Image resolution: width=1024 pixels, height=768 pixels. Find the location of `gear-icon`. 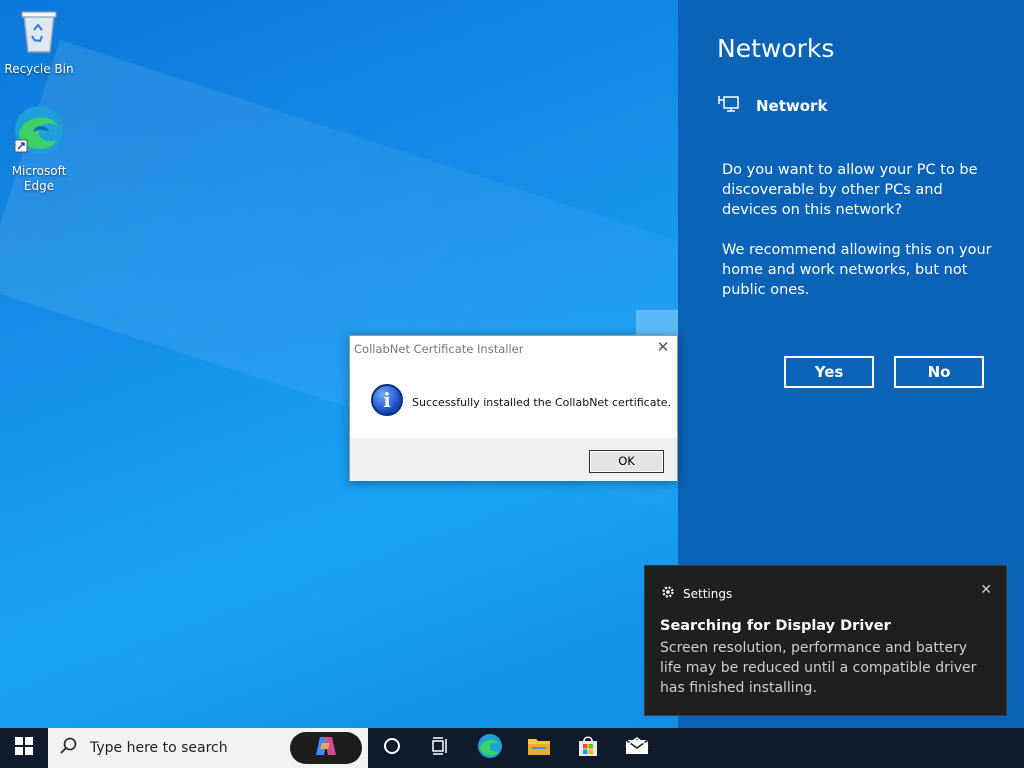

gear-icon is located at coordinates (668, 593).